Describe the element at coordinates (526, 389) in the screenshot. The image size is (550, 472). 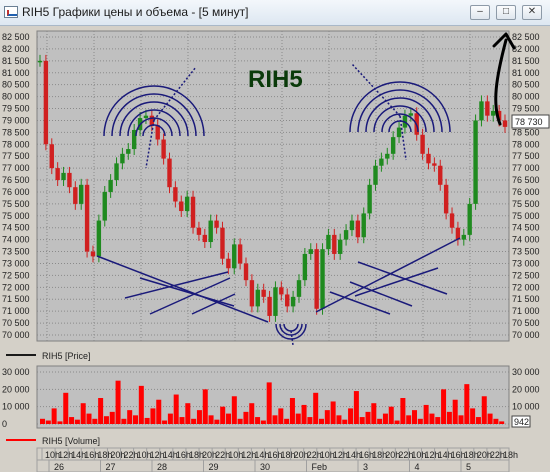
I see `volume-y-tick: 20 000` at that location.